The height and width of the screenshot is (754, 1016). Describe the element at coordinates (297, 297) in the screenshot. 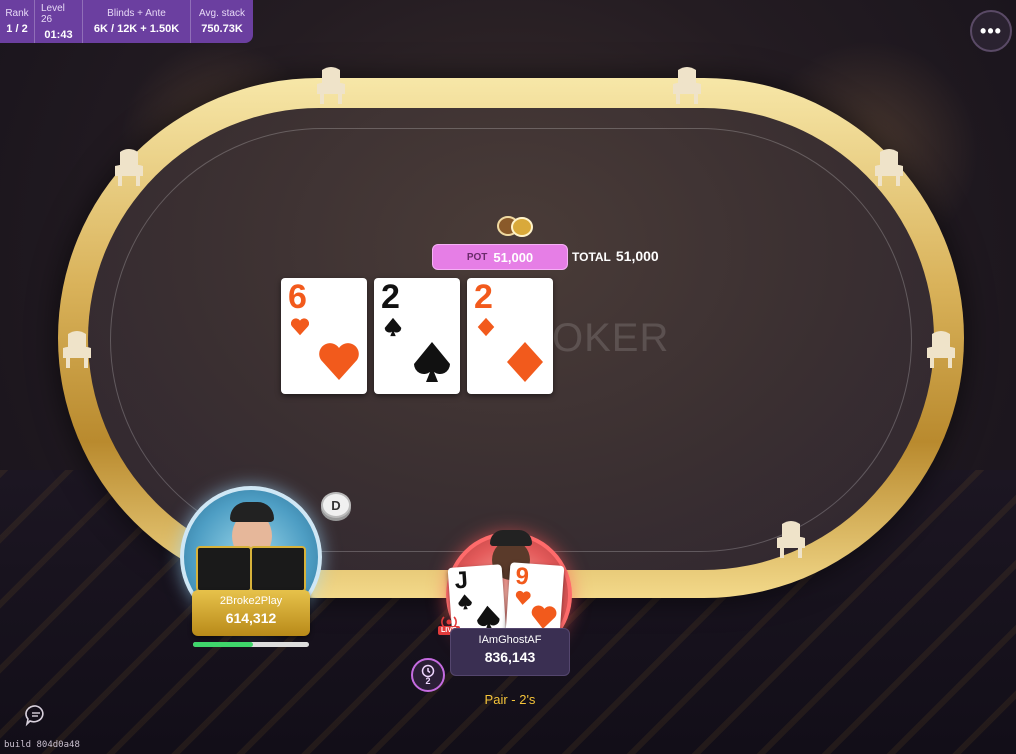

I see `card-rank: 6` at that location.